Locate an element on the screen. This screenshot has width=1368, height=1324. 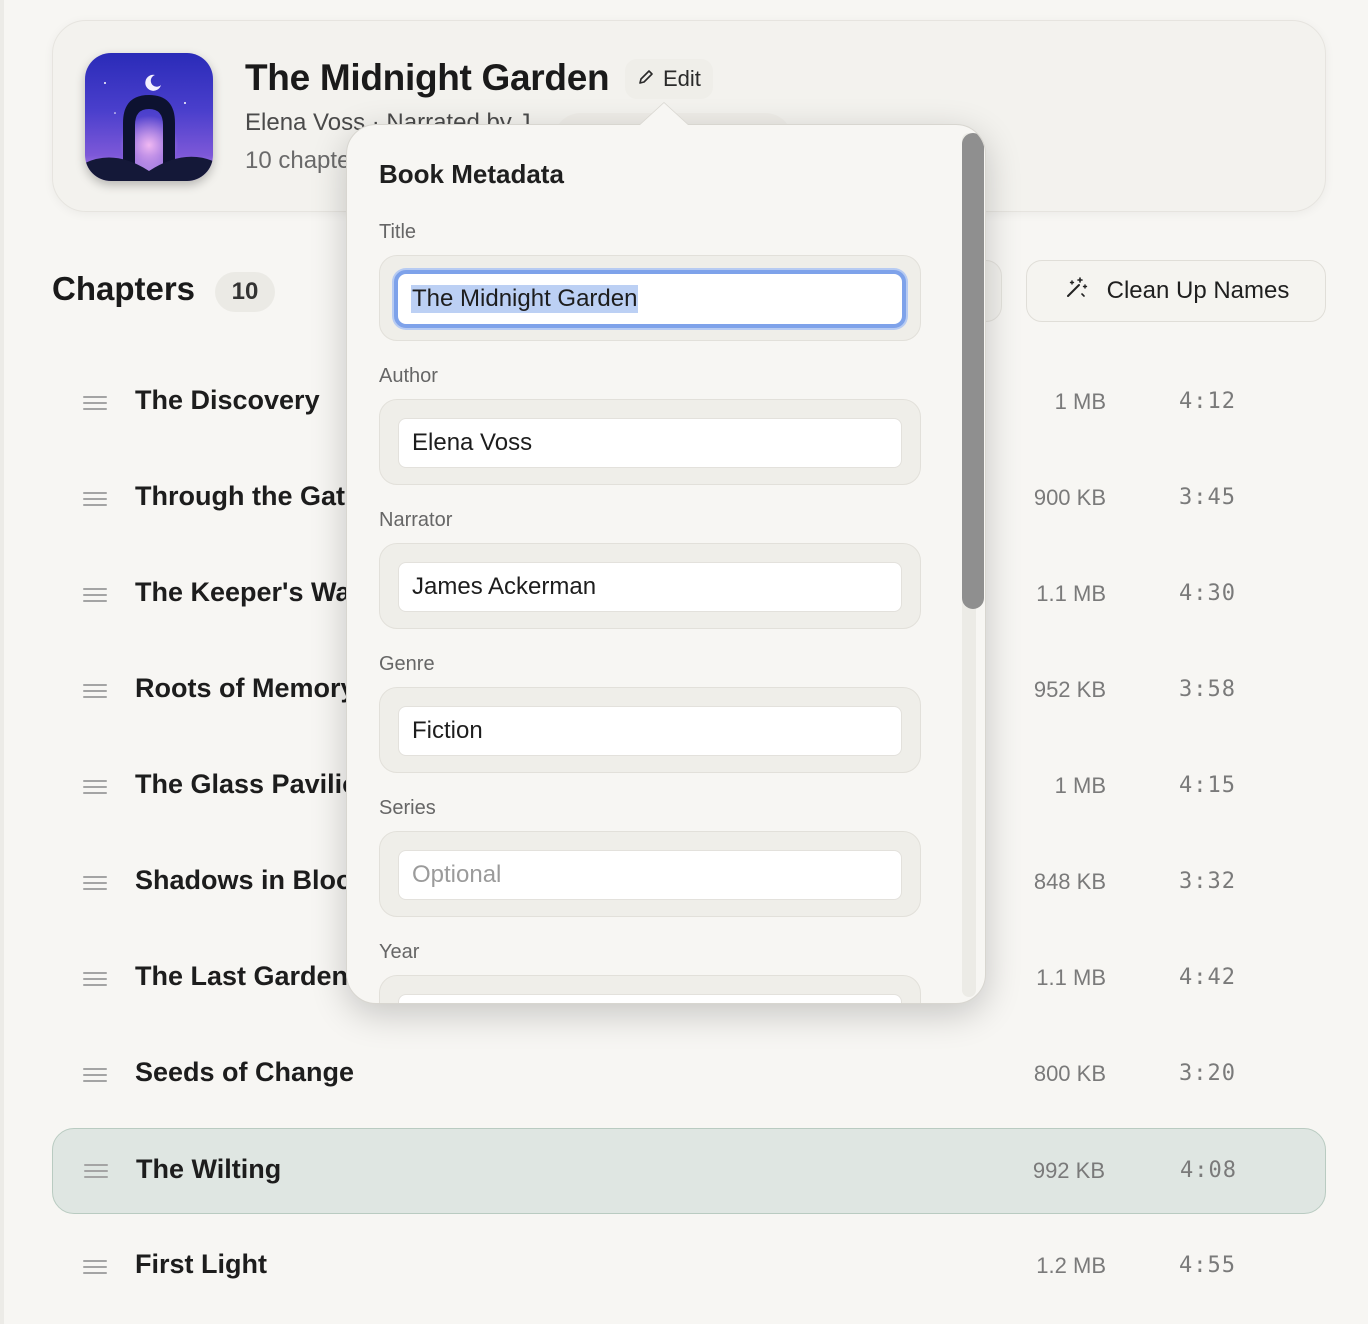
series-label: Series is located at coordinates (407, 808).